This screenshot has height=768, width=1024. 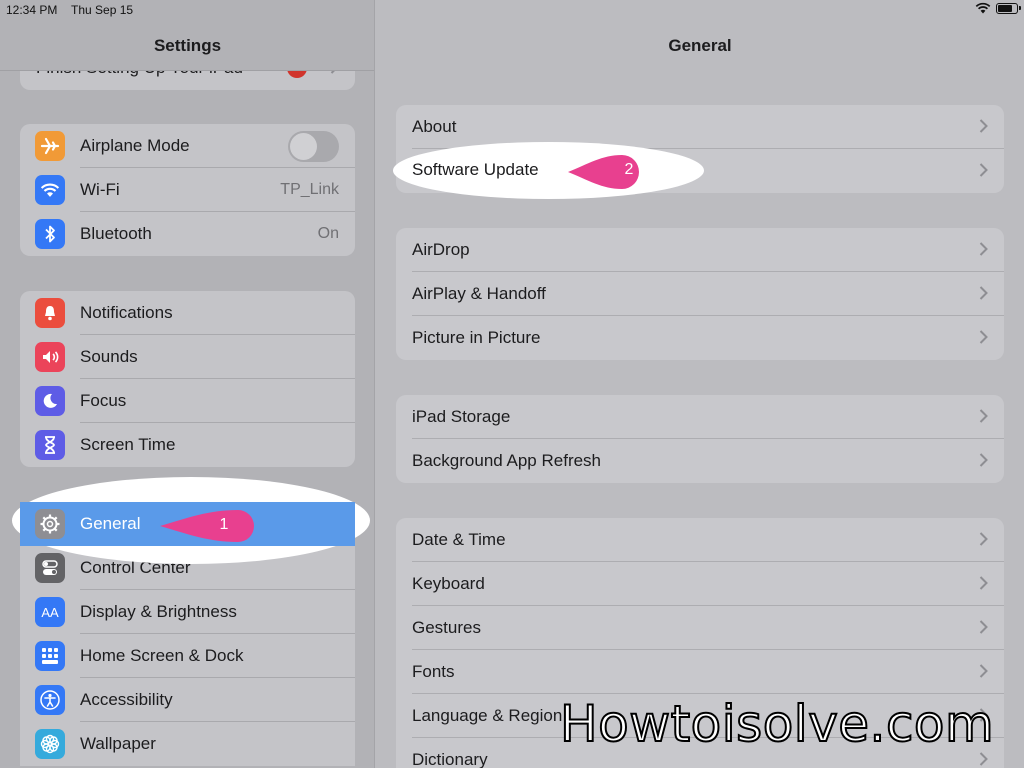 I want to click on row-picture-in-picture: Picture in Picture, so click(x=700, y=338).